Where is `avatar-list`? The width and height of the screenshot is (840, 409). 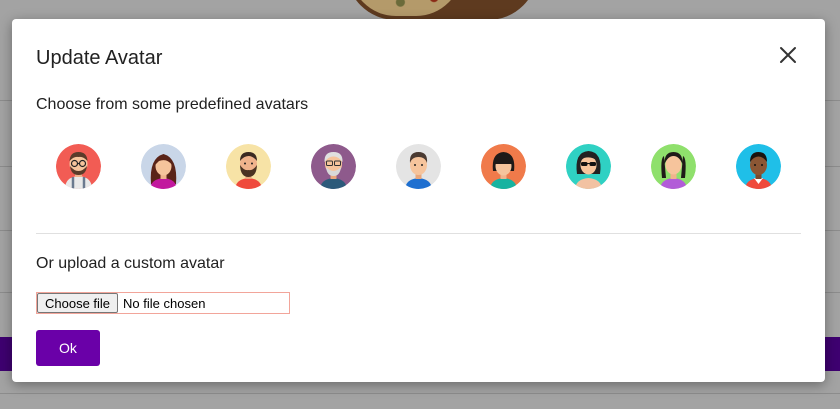 avatar-list is located at coordinates (426, 167).